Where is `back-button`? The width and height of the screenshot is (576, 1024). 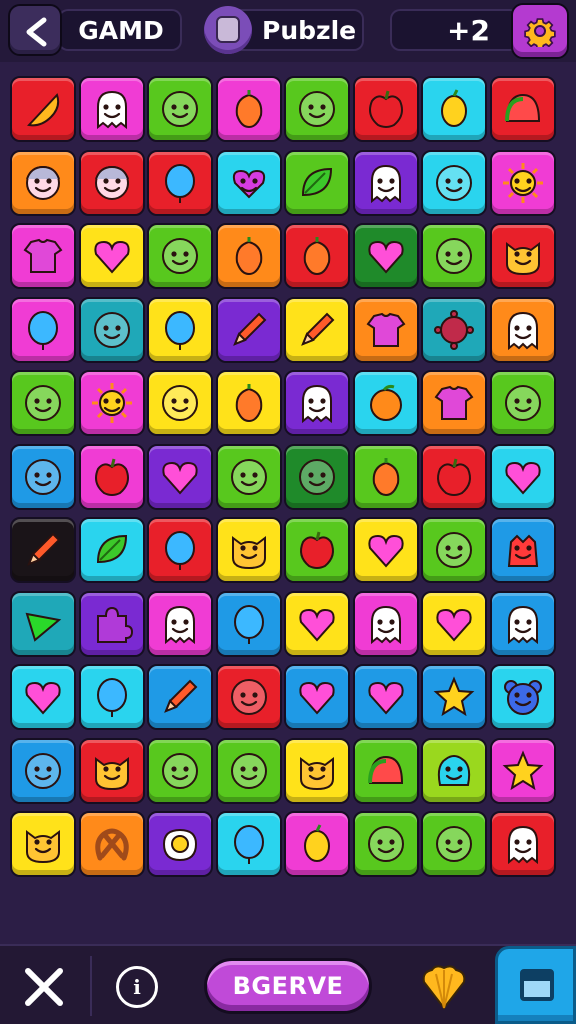
back-button is located at coordinates (35, 30).